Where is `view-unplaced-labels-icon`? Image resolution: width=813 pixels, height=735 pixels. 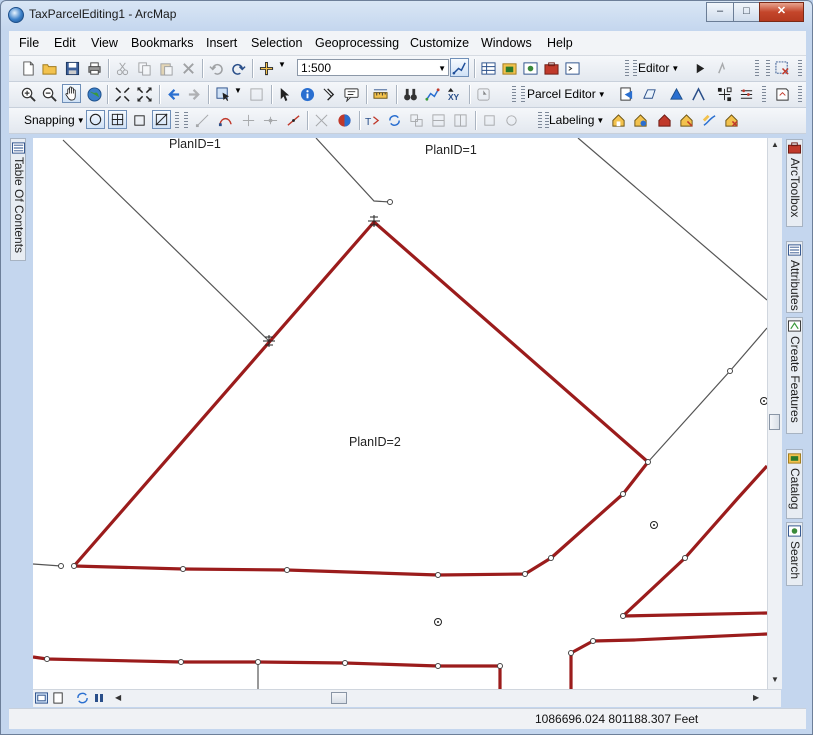
view-unplaced-labels-icon is located at coordinates (686, 120).